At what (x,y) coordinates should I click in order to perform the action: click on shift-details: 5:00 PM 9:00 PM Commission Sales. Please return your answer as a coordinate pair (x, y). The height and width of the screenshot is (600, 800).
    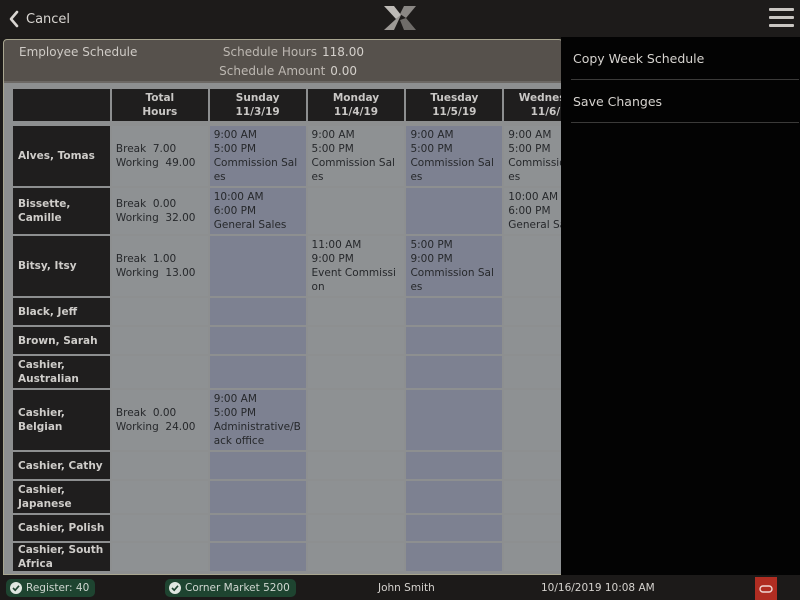
    Looking at the image, I should click on (452, 266).